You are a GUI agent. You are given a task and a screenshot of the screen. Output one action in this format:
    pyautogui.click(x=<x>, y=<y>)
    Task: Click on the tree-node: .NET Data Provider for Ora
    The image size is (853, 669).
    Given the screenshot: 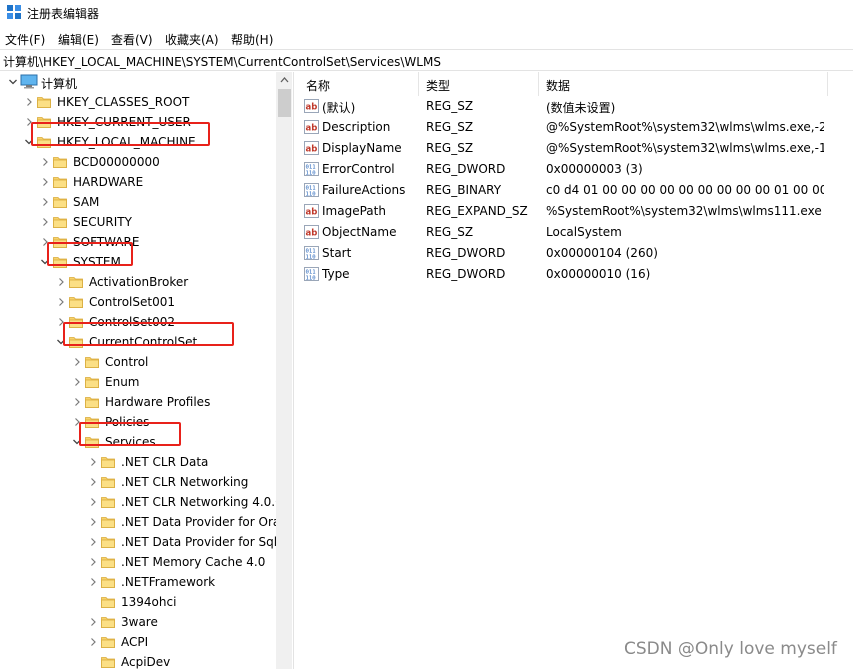 What is the action you would take?
    pyautogui.click(x=140, y=522)
    